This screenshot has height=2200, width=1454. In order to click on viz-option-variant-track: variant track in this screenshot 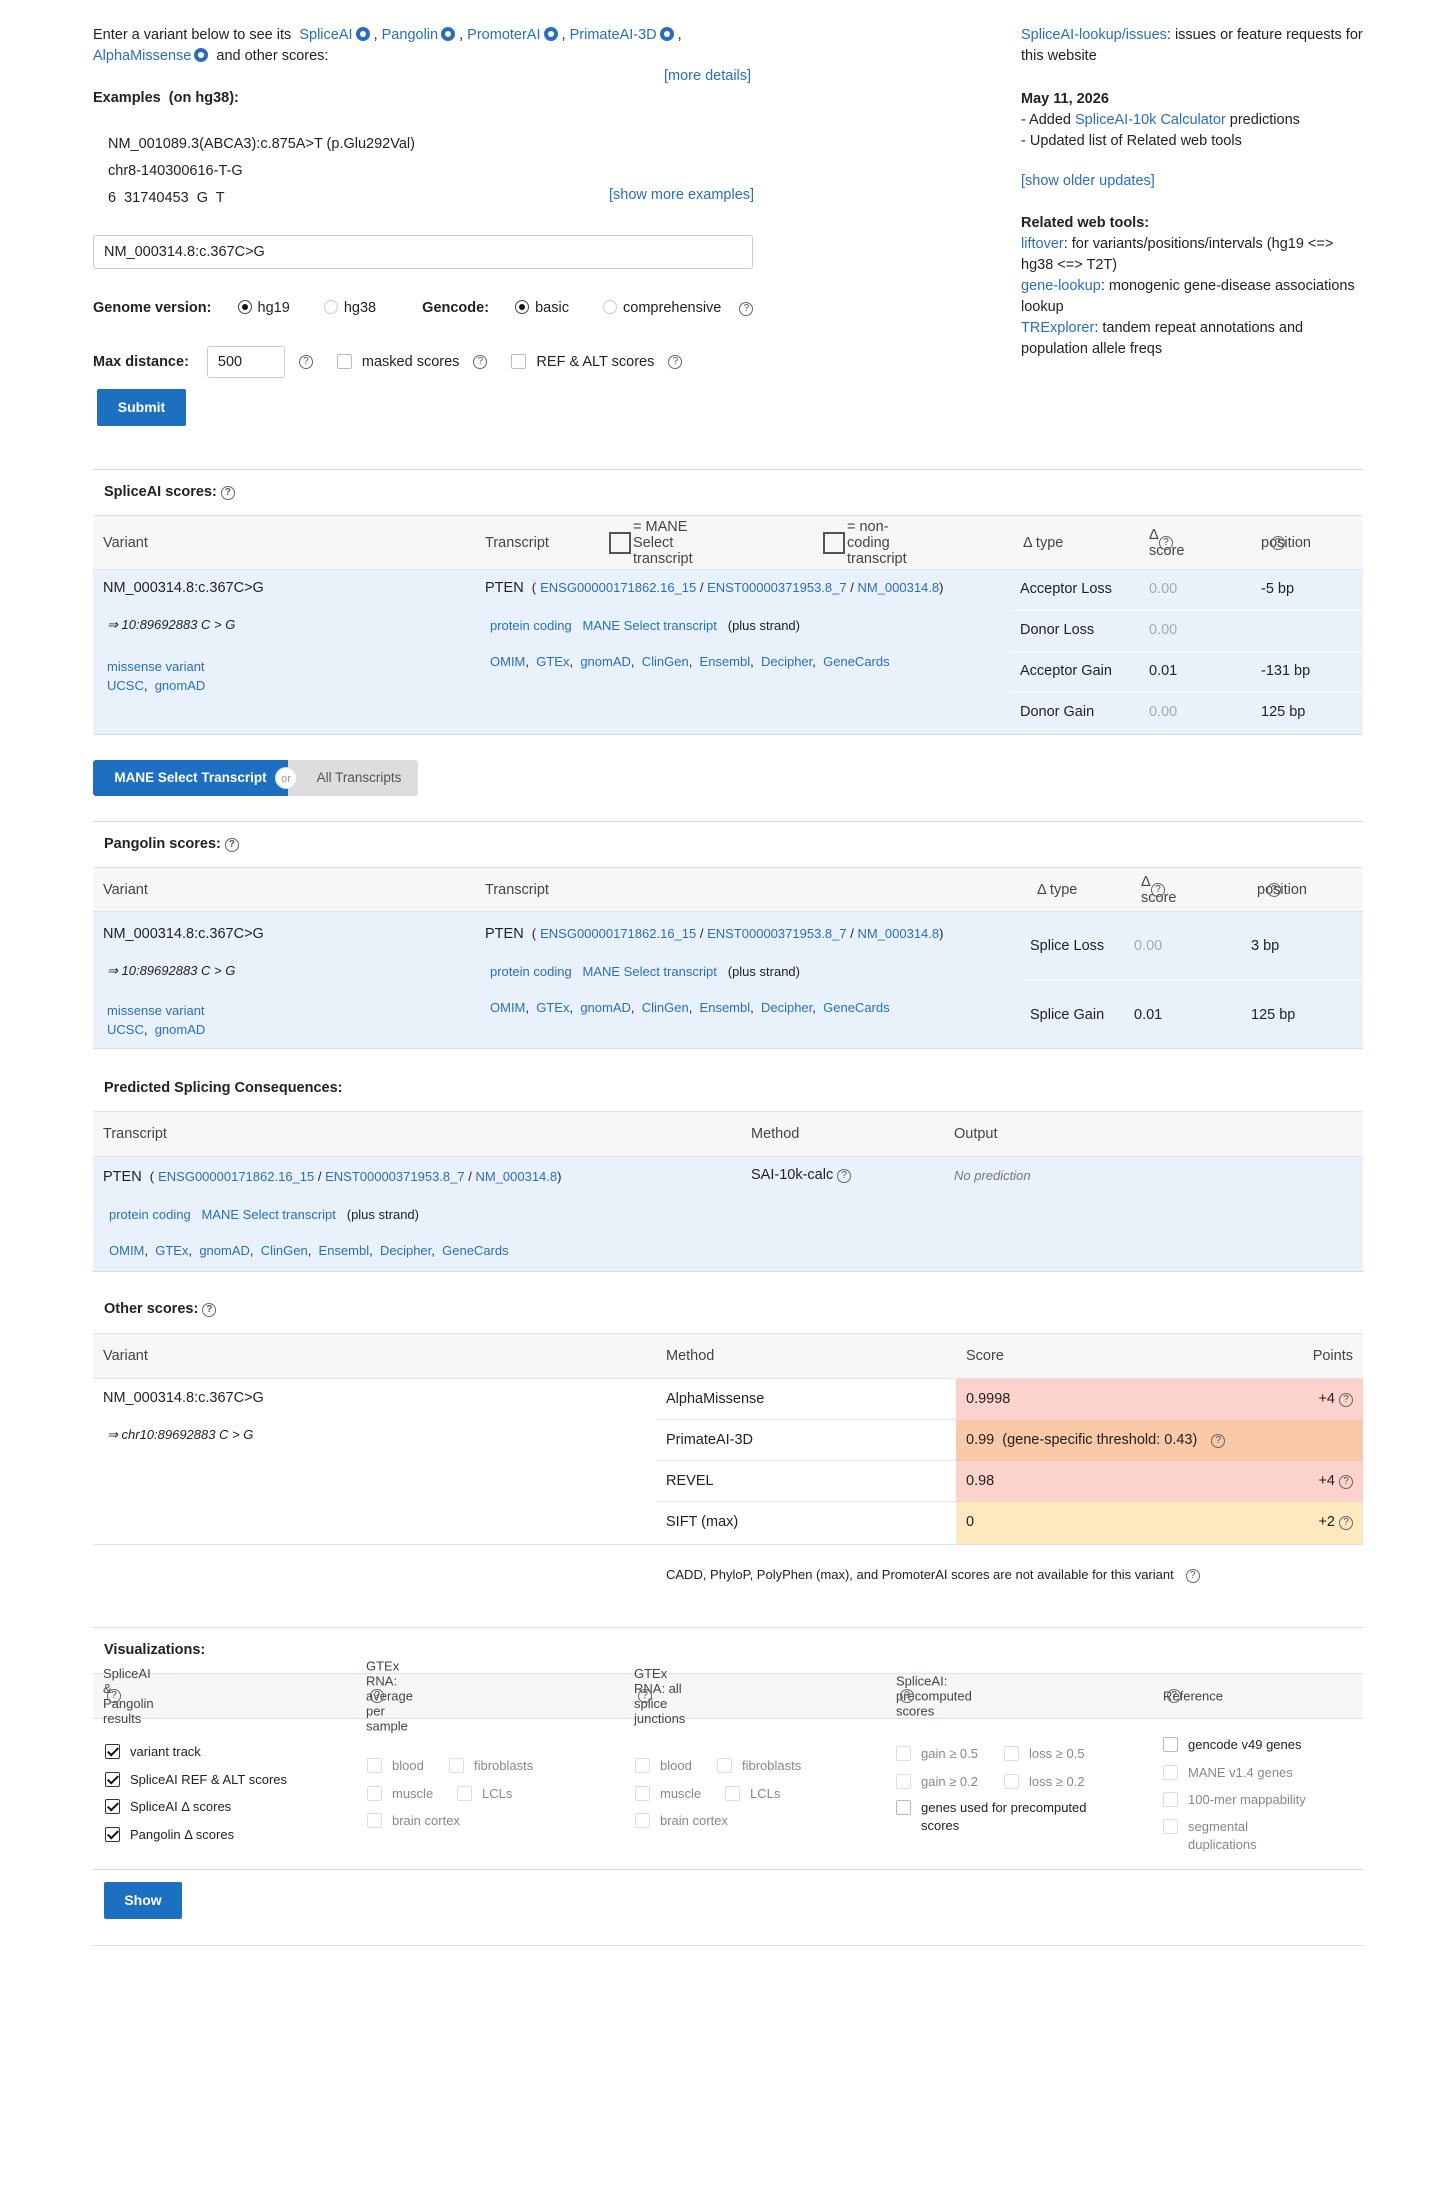, I will do `click(196, 1752)`.